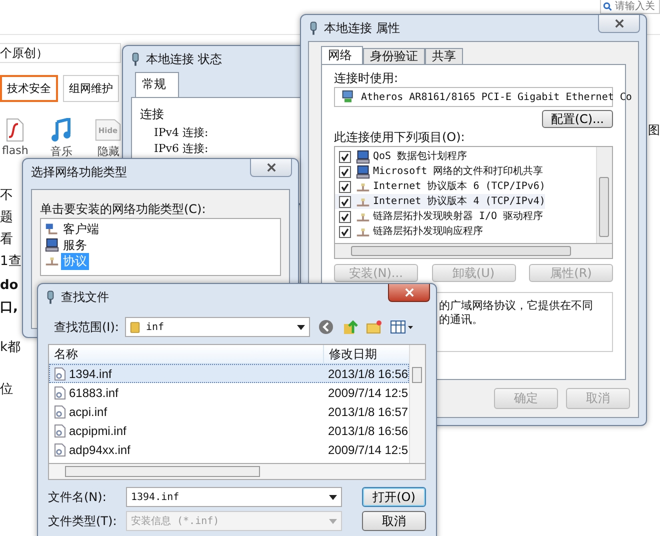 This screenshot has width=660, height=536. Describe the element at coordinates (367, 411) in the screenshot. I see `file-date: 2013/1/8 16:57` at that location.